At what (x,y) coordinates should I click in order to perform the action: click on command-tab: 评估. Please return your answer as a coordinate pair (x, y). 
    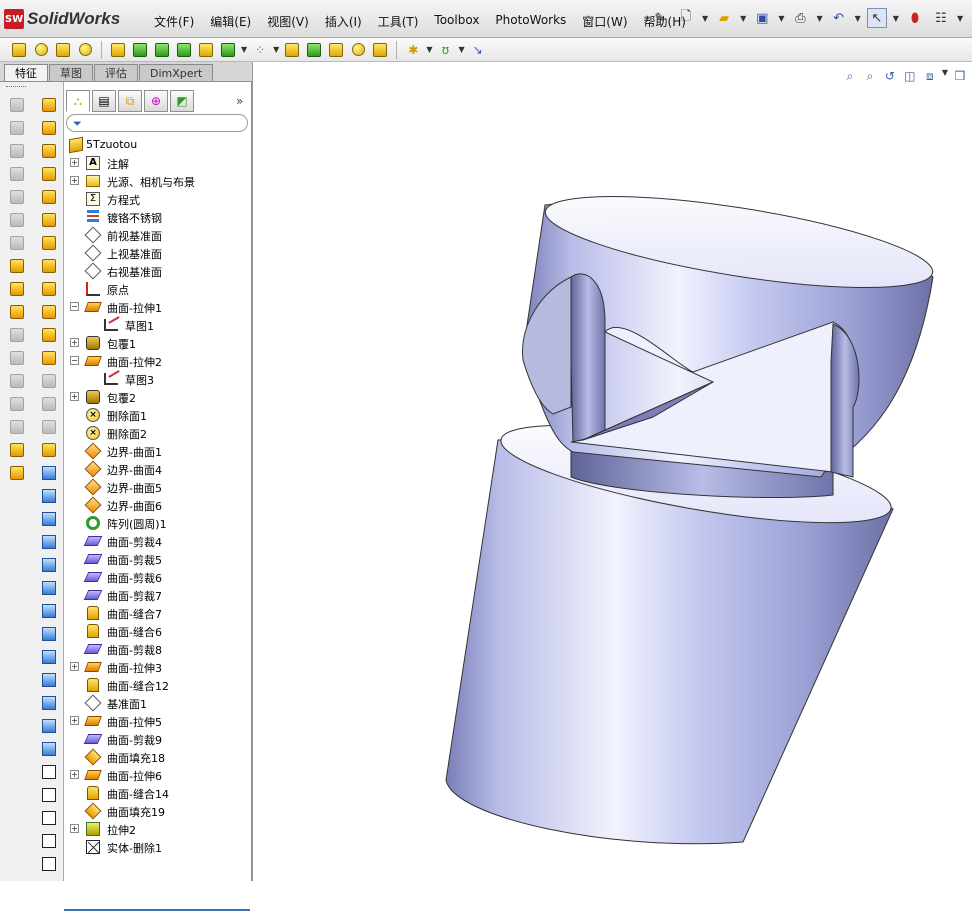
    Looking at the image, I should click on (116, 72).